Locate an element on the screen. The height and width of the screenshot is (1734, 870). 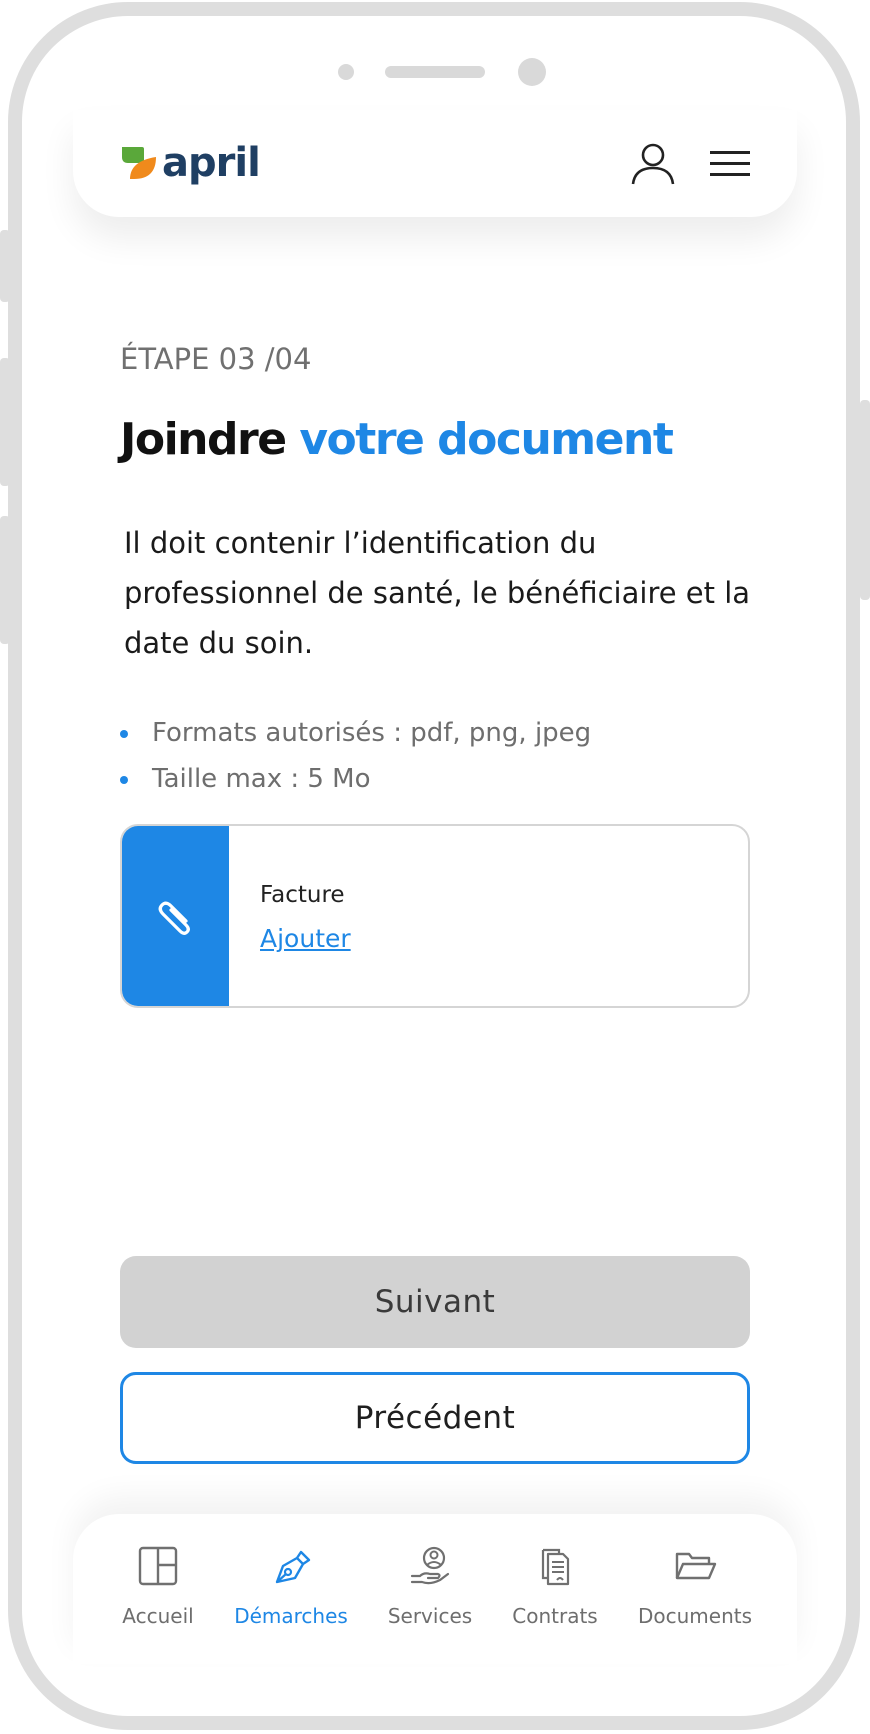
page-title: Joindre votre document is located at coordinates (397, 439).